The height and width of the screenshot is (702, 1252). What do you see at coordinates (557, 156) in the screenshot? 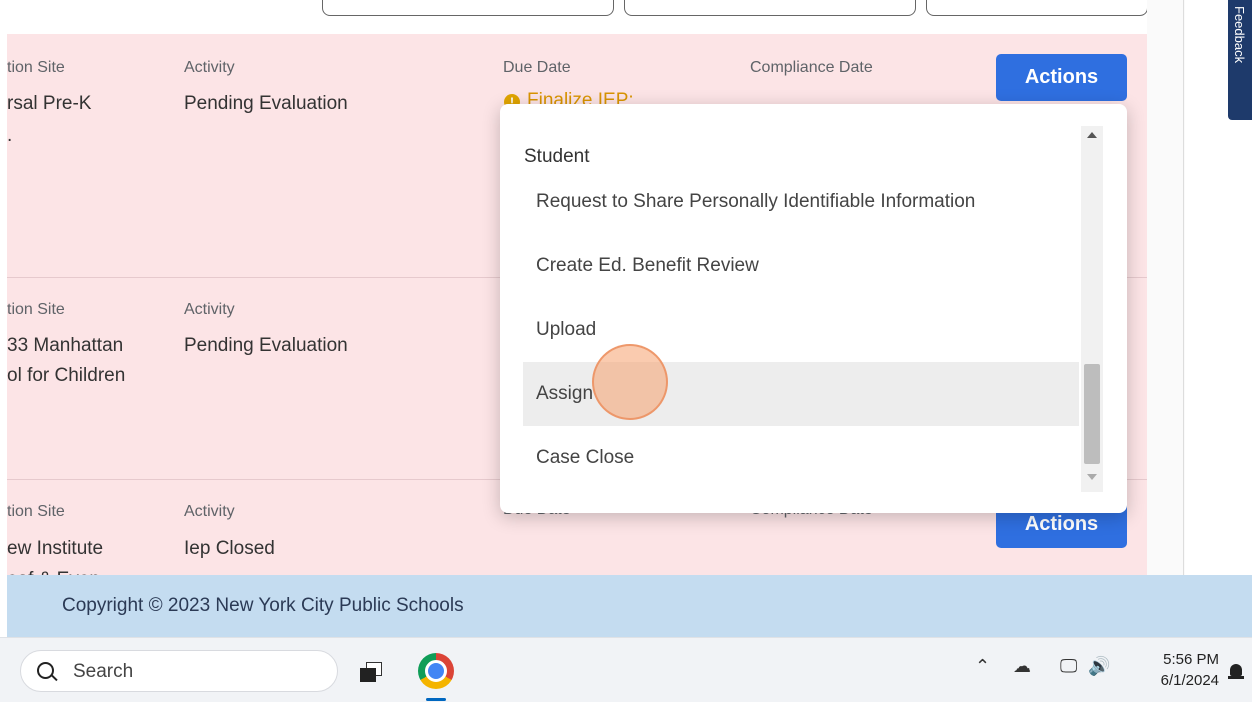
I see `menu-group-label: Student` at bounding box center [557, 156].